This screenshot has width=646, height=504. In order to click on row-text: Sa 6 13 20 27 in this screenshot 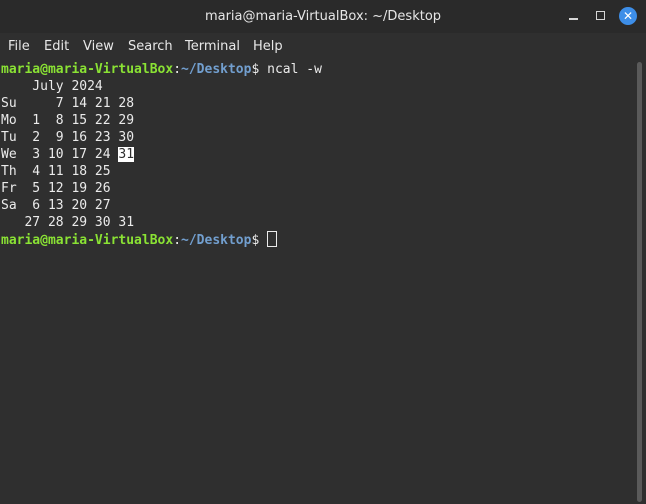, I will do `click(56, 205)`.